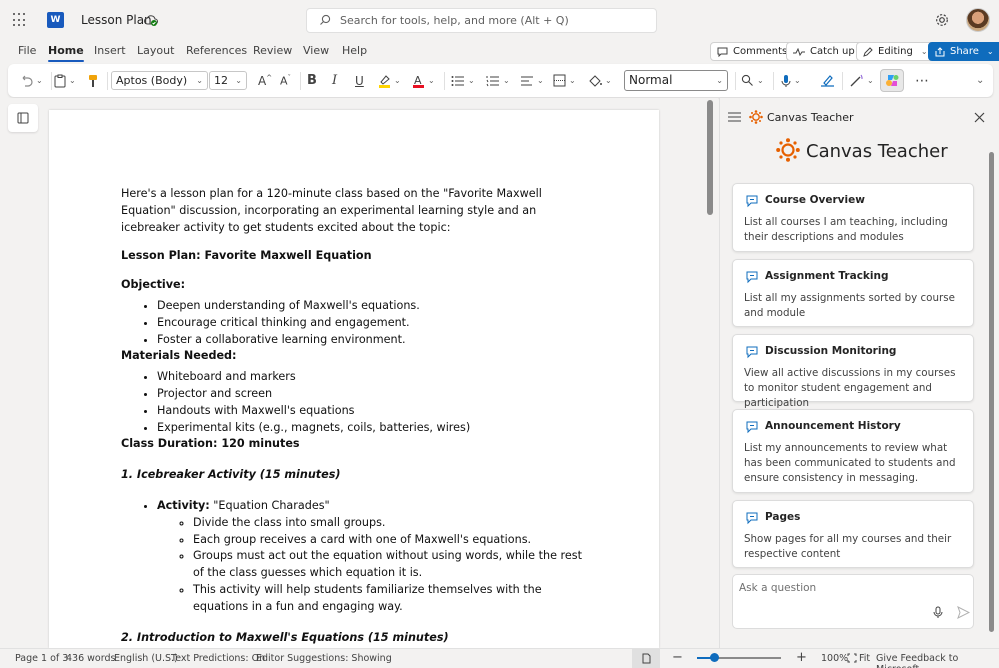 This screenshot has height=668, width=999. I want to click on font-size-select: 12 ⌄, so click(228, 80).